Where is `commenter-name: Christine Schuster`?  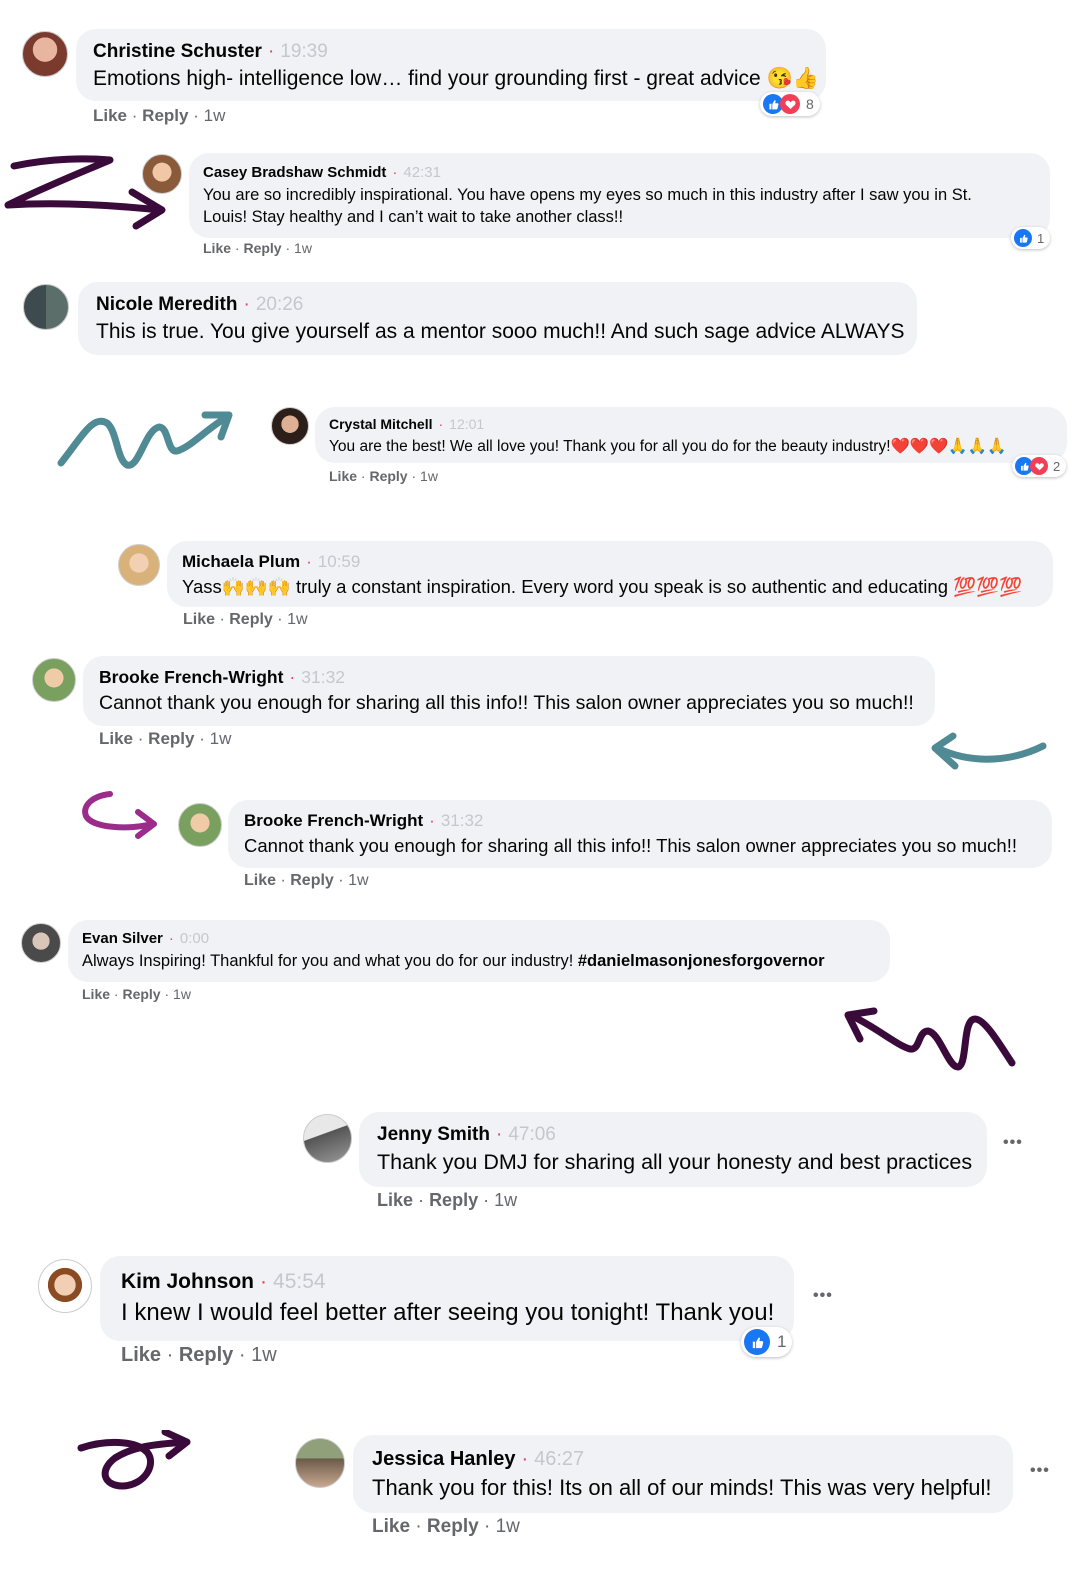
commenter-name: Christine Schuster is located at coordinates (177, 52).